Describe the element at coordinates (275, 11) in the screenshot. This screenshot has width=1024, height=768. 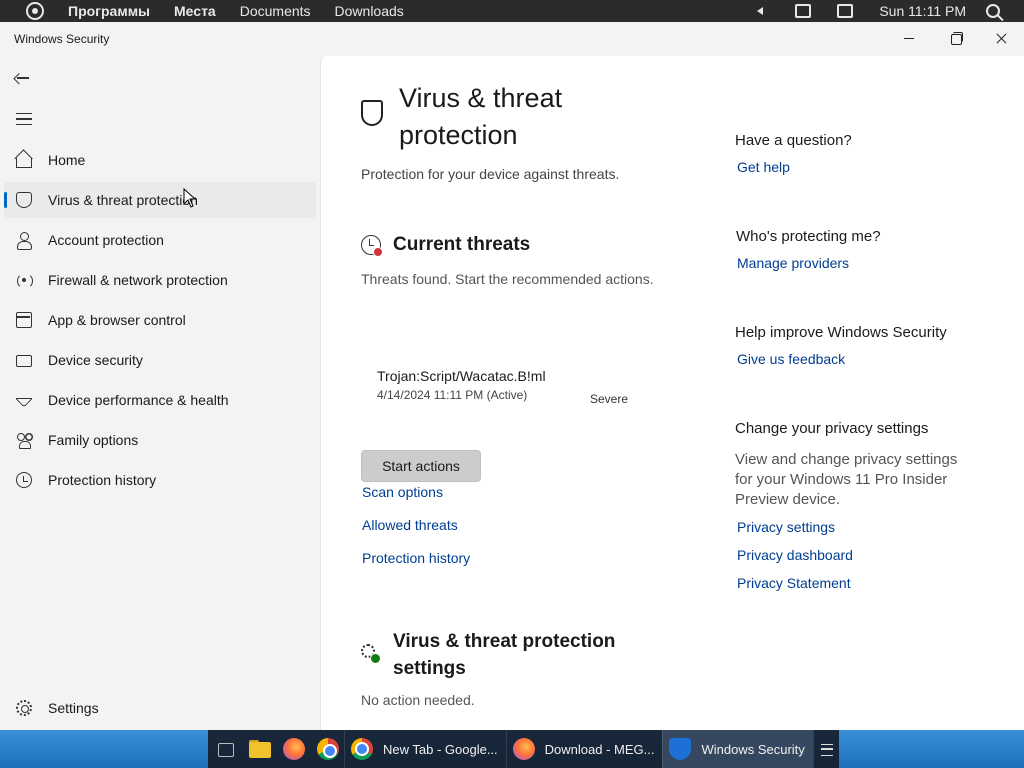
I see `top-menu-documents: Documents` at that location.